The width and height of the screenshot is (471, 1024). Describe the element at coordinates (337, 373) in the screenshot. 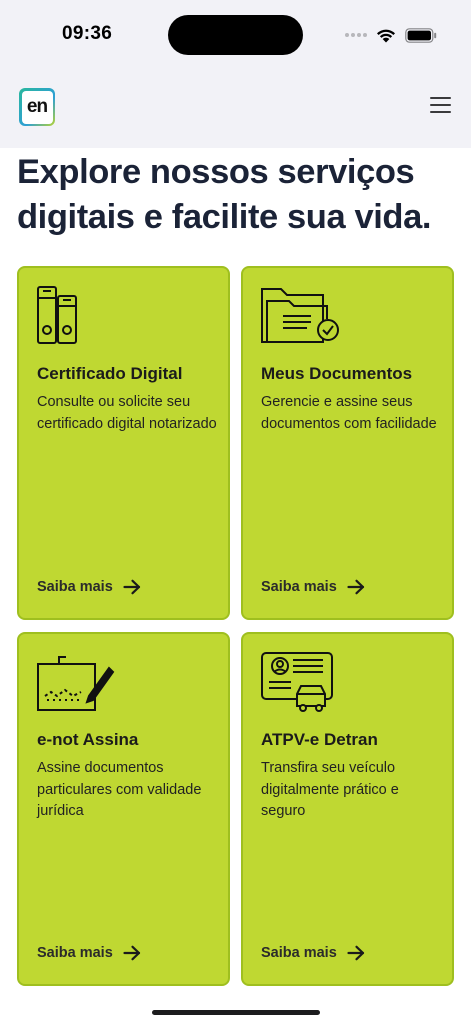

I see `card-title: Meus Documentos` at that location.